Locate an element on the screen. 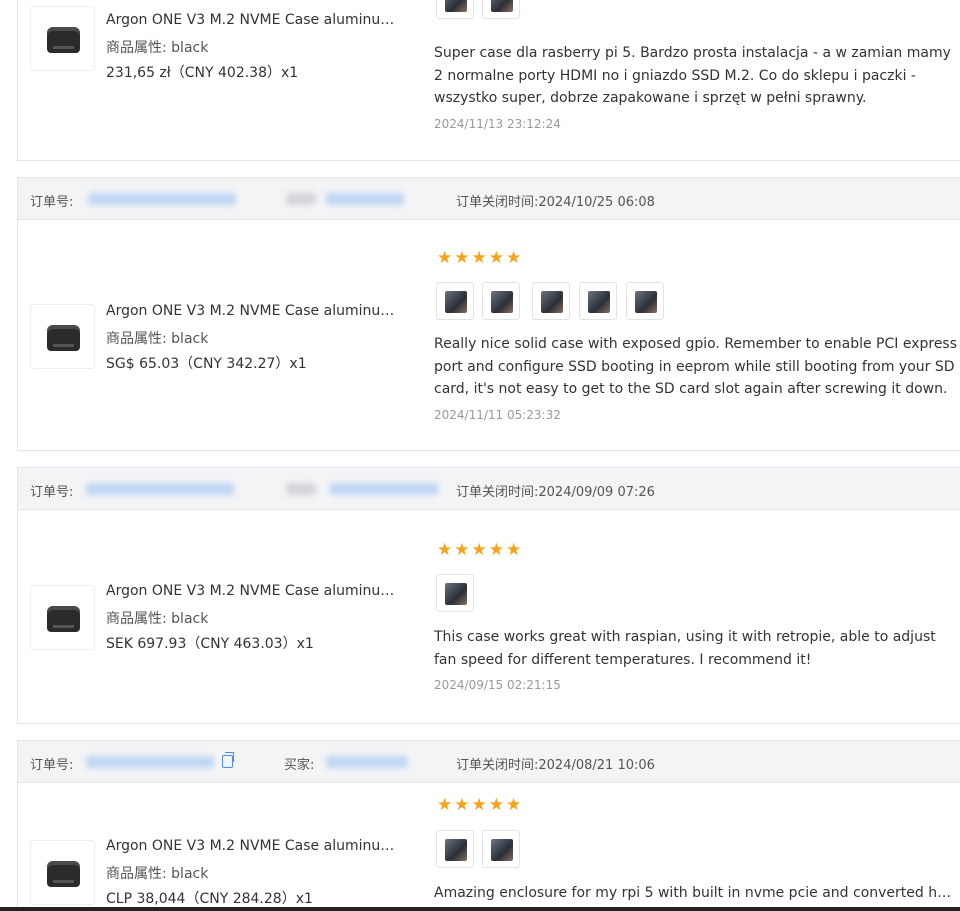  order-header: 订单号: 买家: 订单关闭时间:2024/08/21 10:06 is located at coordinates (489, 762).